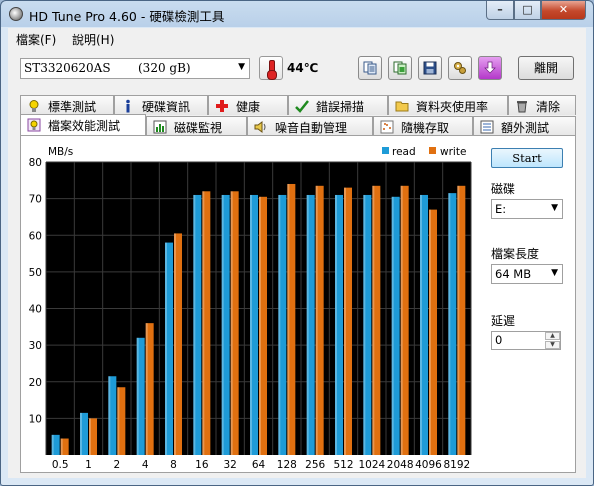 This screenshot has width=594, height=486. Describe the element at coordinates (88, 465) in the screenshot. I see `x-tick-label: 1` at that location.